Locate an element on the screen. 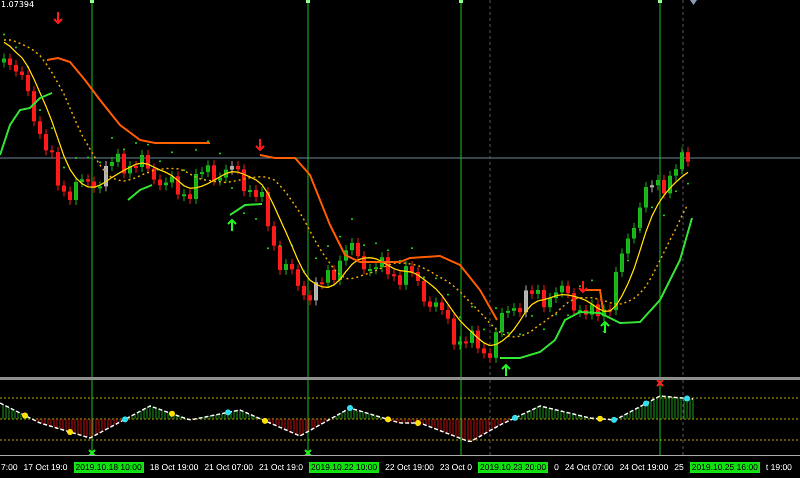  time-marker-label: 2019.10.18 10:00 is located at coordinates (109, 467).